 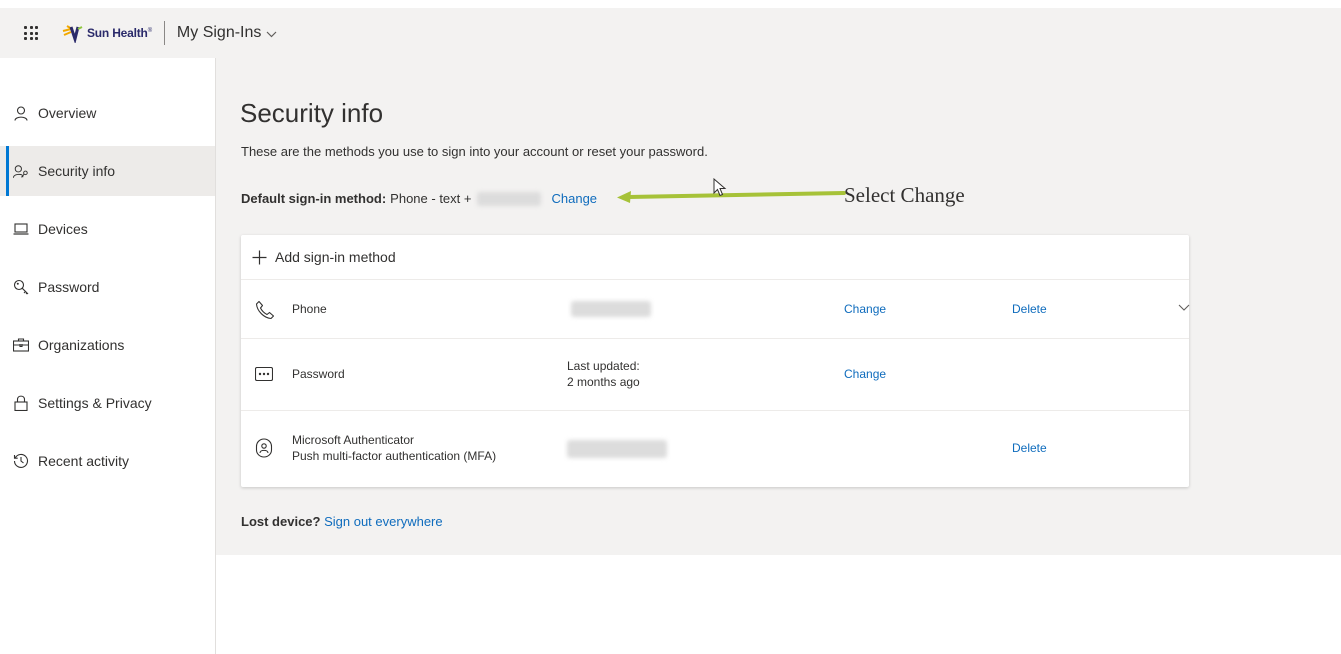 I want to click on lock-icon, so click(x=21, y=403).